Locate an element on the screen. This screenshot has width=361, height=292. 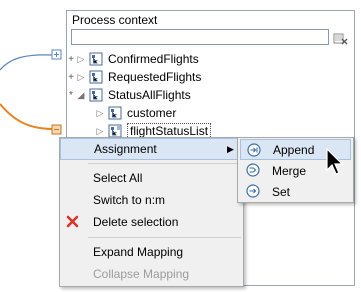
menu-item-label: Collapse Mapping is located at coordinates (141, 274).